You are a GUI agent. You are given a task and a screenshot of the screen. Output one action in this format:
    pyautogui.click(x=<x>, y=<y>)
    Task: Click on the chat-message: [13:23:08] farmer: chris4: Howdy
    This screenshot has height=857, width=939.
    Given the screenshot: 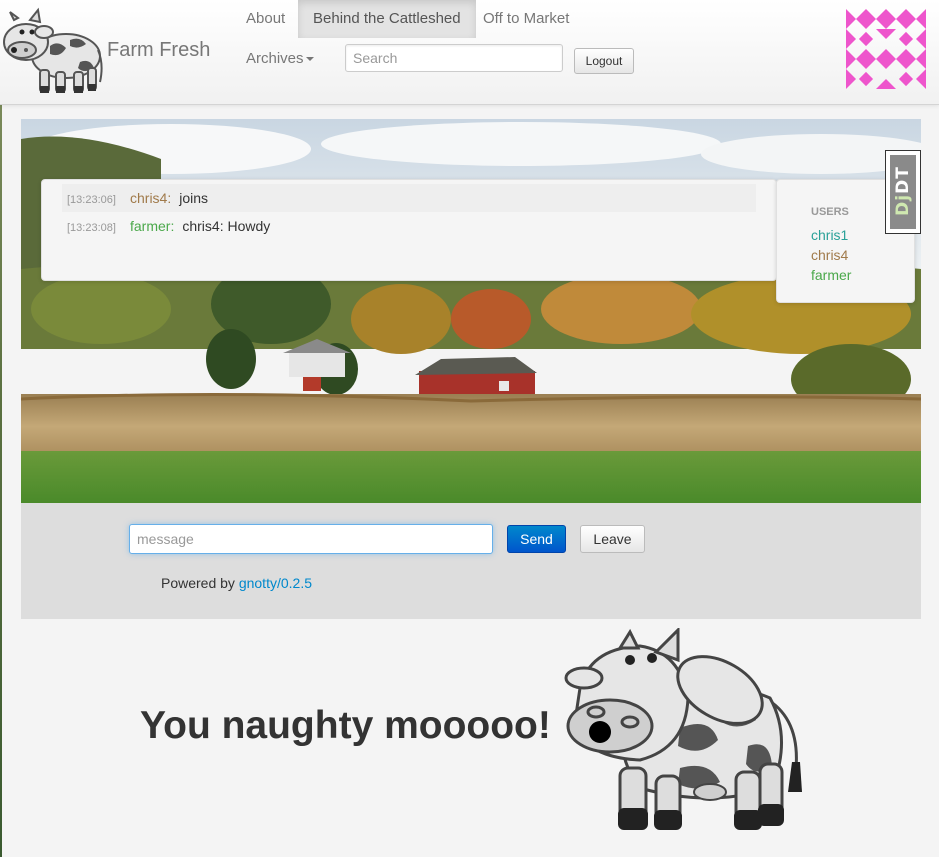 What is the action you would take?
    pyautogui.click(x=166, y=226)
    